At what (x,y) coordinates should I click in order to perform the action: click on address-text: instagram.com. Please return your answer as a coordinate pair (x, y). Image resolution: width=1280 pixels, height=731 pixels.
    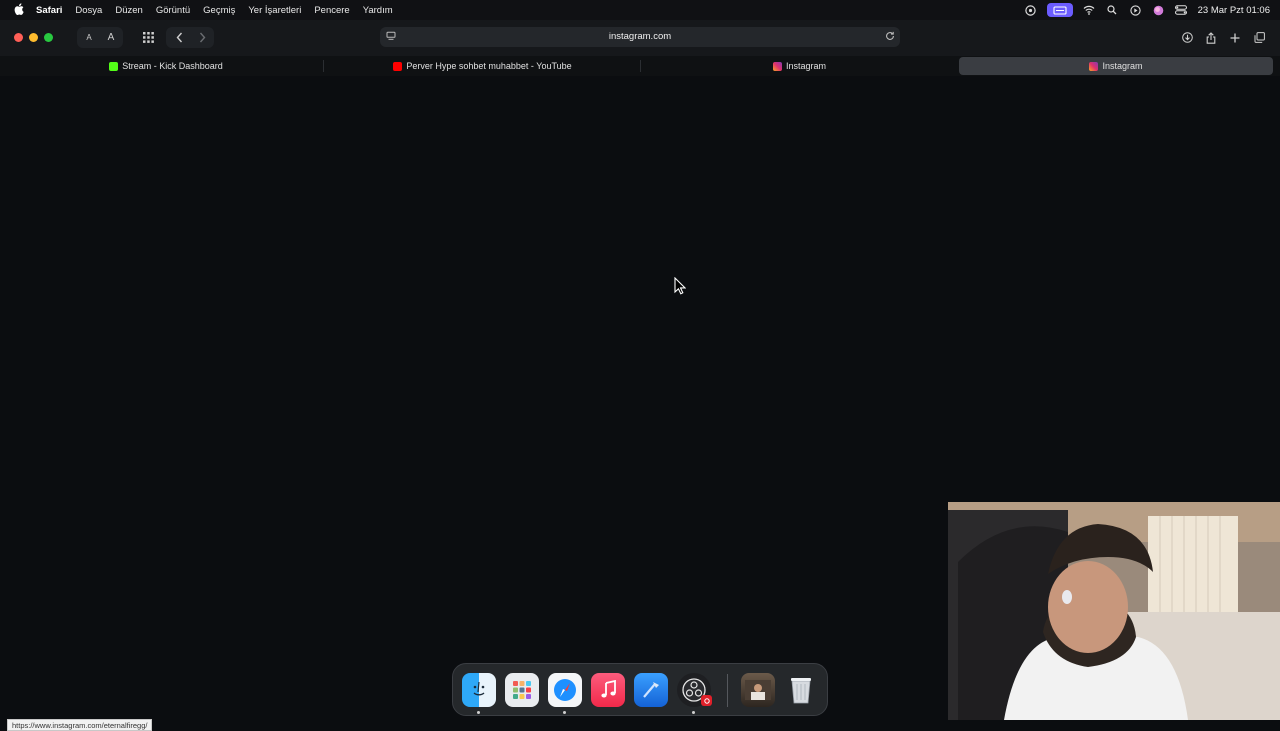
    Looking at the image, I should click on (640, 36).